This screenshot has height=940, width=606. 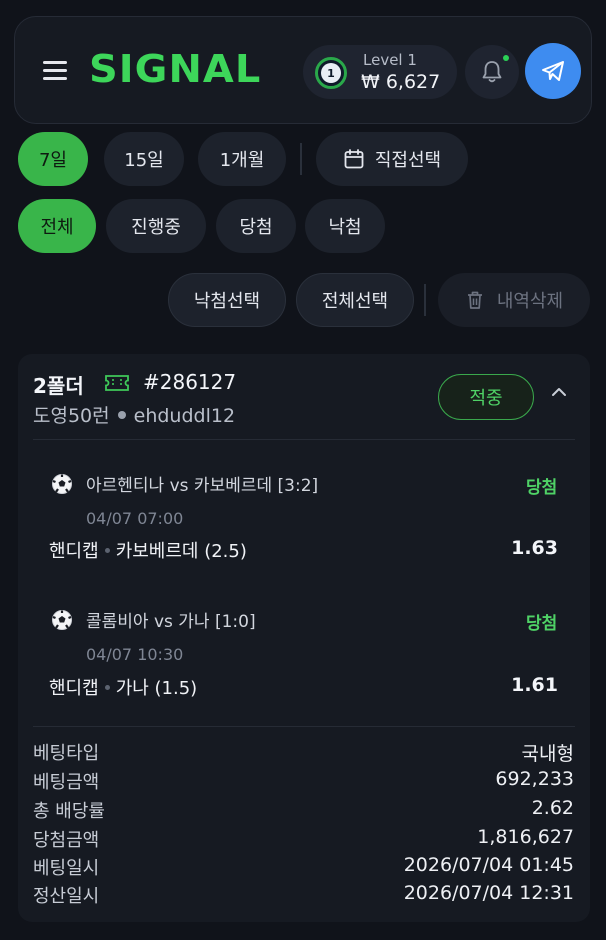 I want to click on match-title: 콜롬비아 vs 가나 [1:0], so click(x=171, y=622).